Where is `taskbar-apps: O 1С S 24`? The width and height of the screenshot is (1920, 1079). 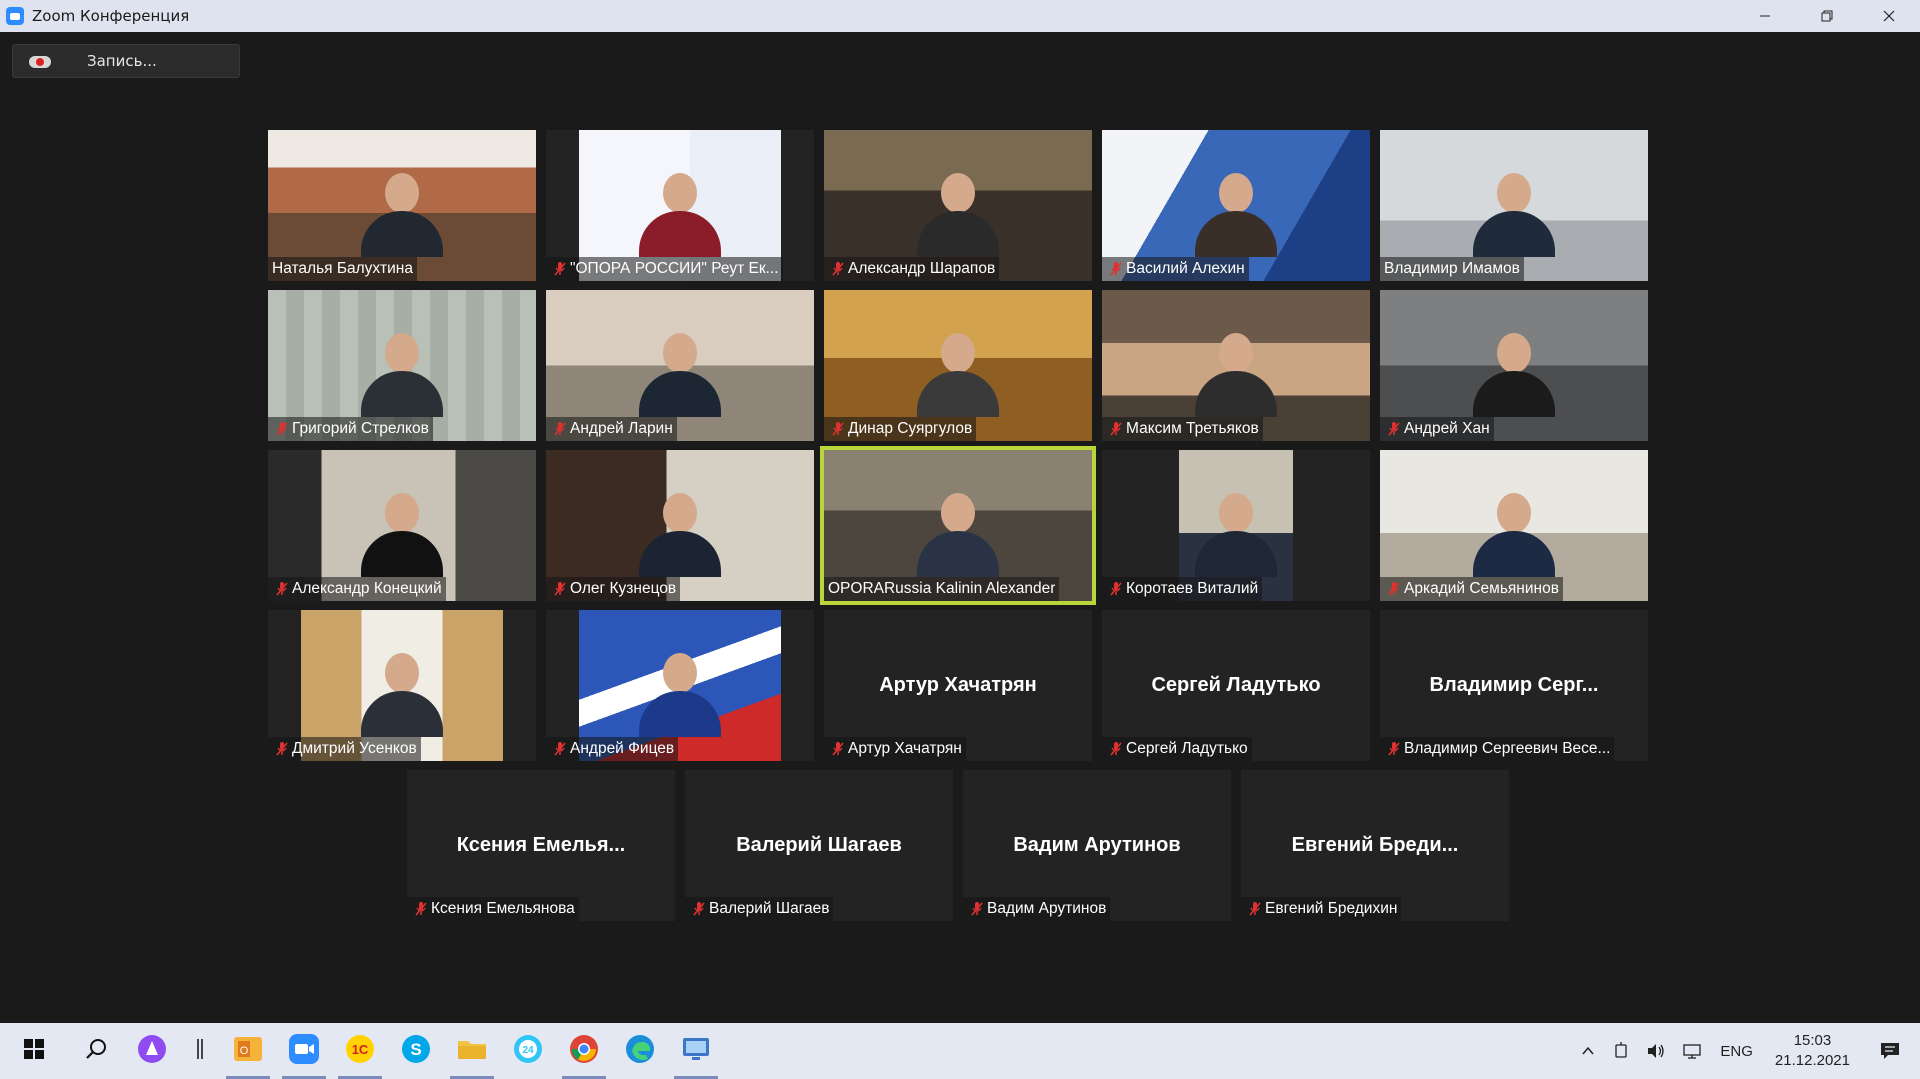 taskbar-apps: O 1С S 24 is located at coordinates (362, 1051).